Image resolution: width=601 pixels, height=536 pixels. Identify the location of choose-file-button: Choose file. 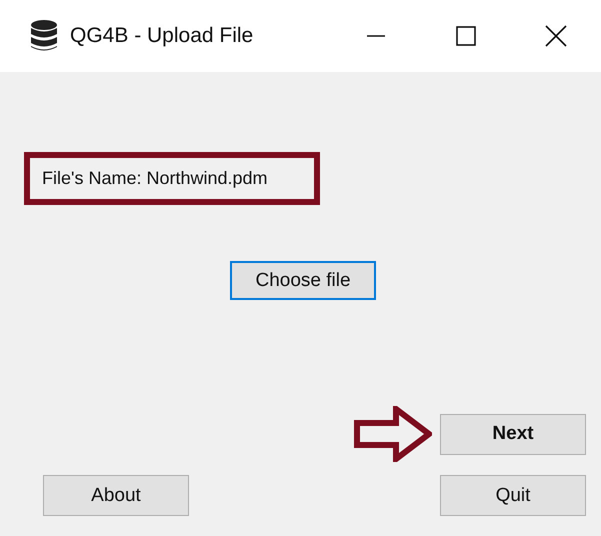
(303, 280).